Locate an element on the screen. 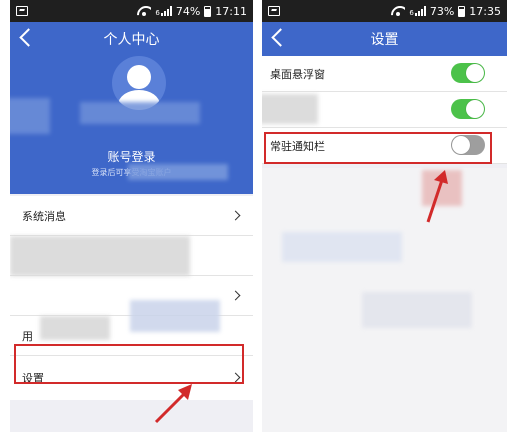 This screenshot has height=432, width=517. status-time: 17:11 is located at coordinates (231, 11).